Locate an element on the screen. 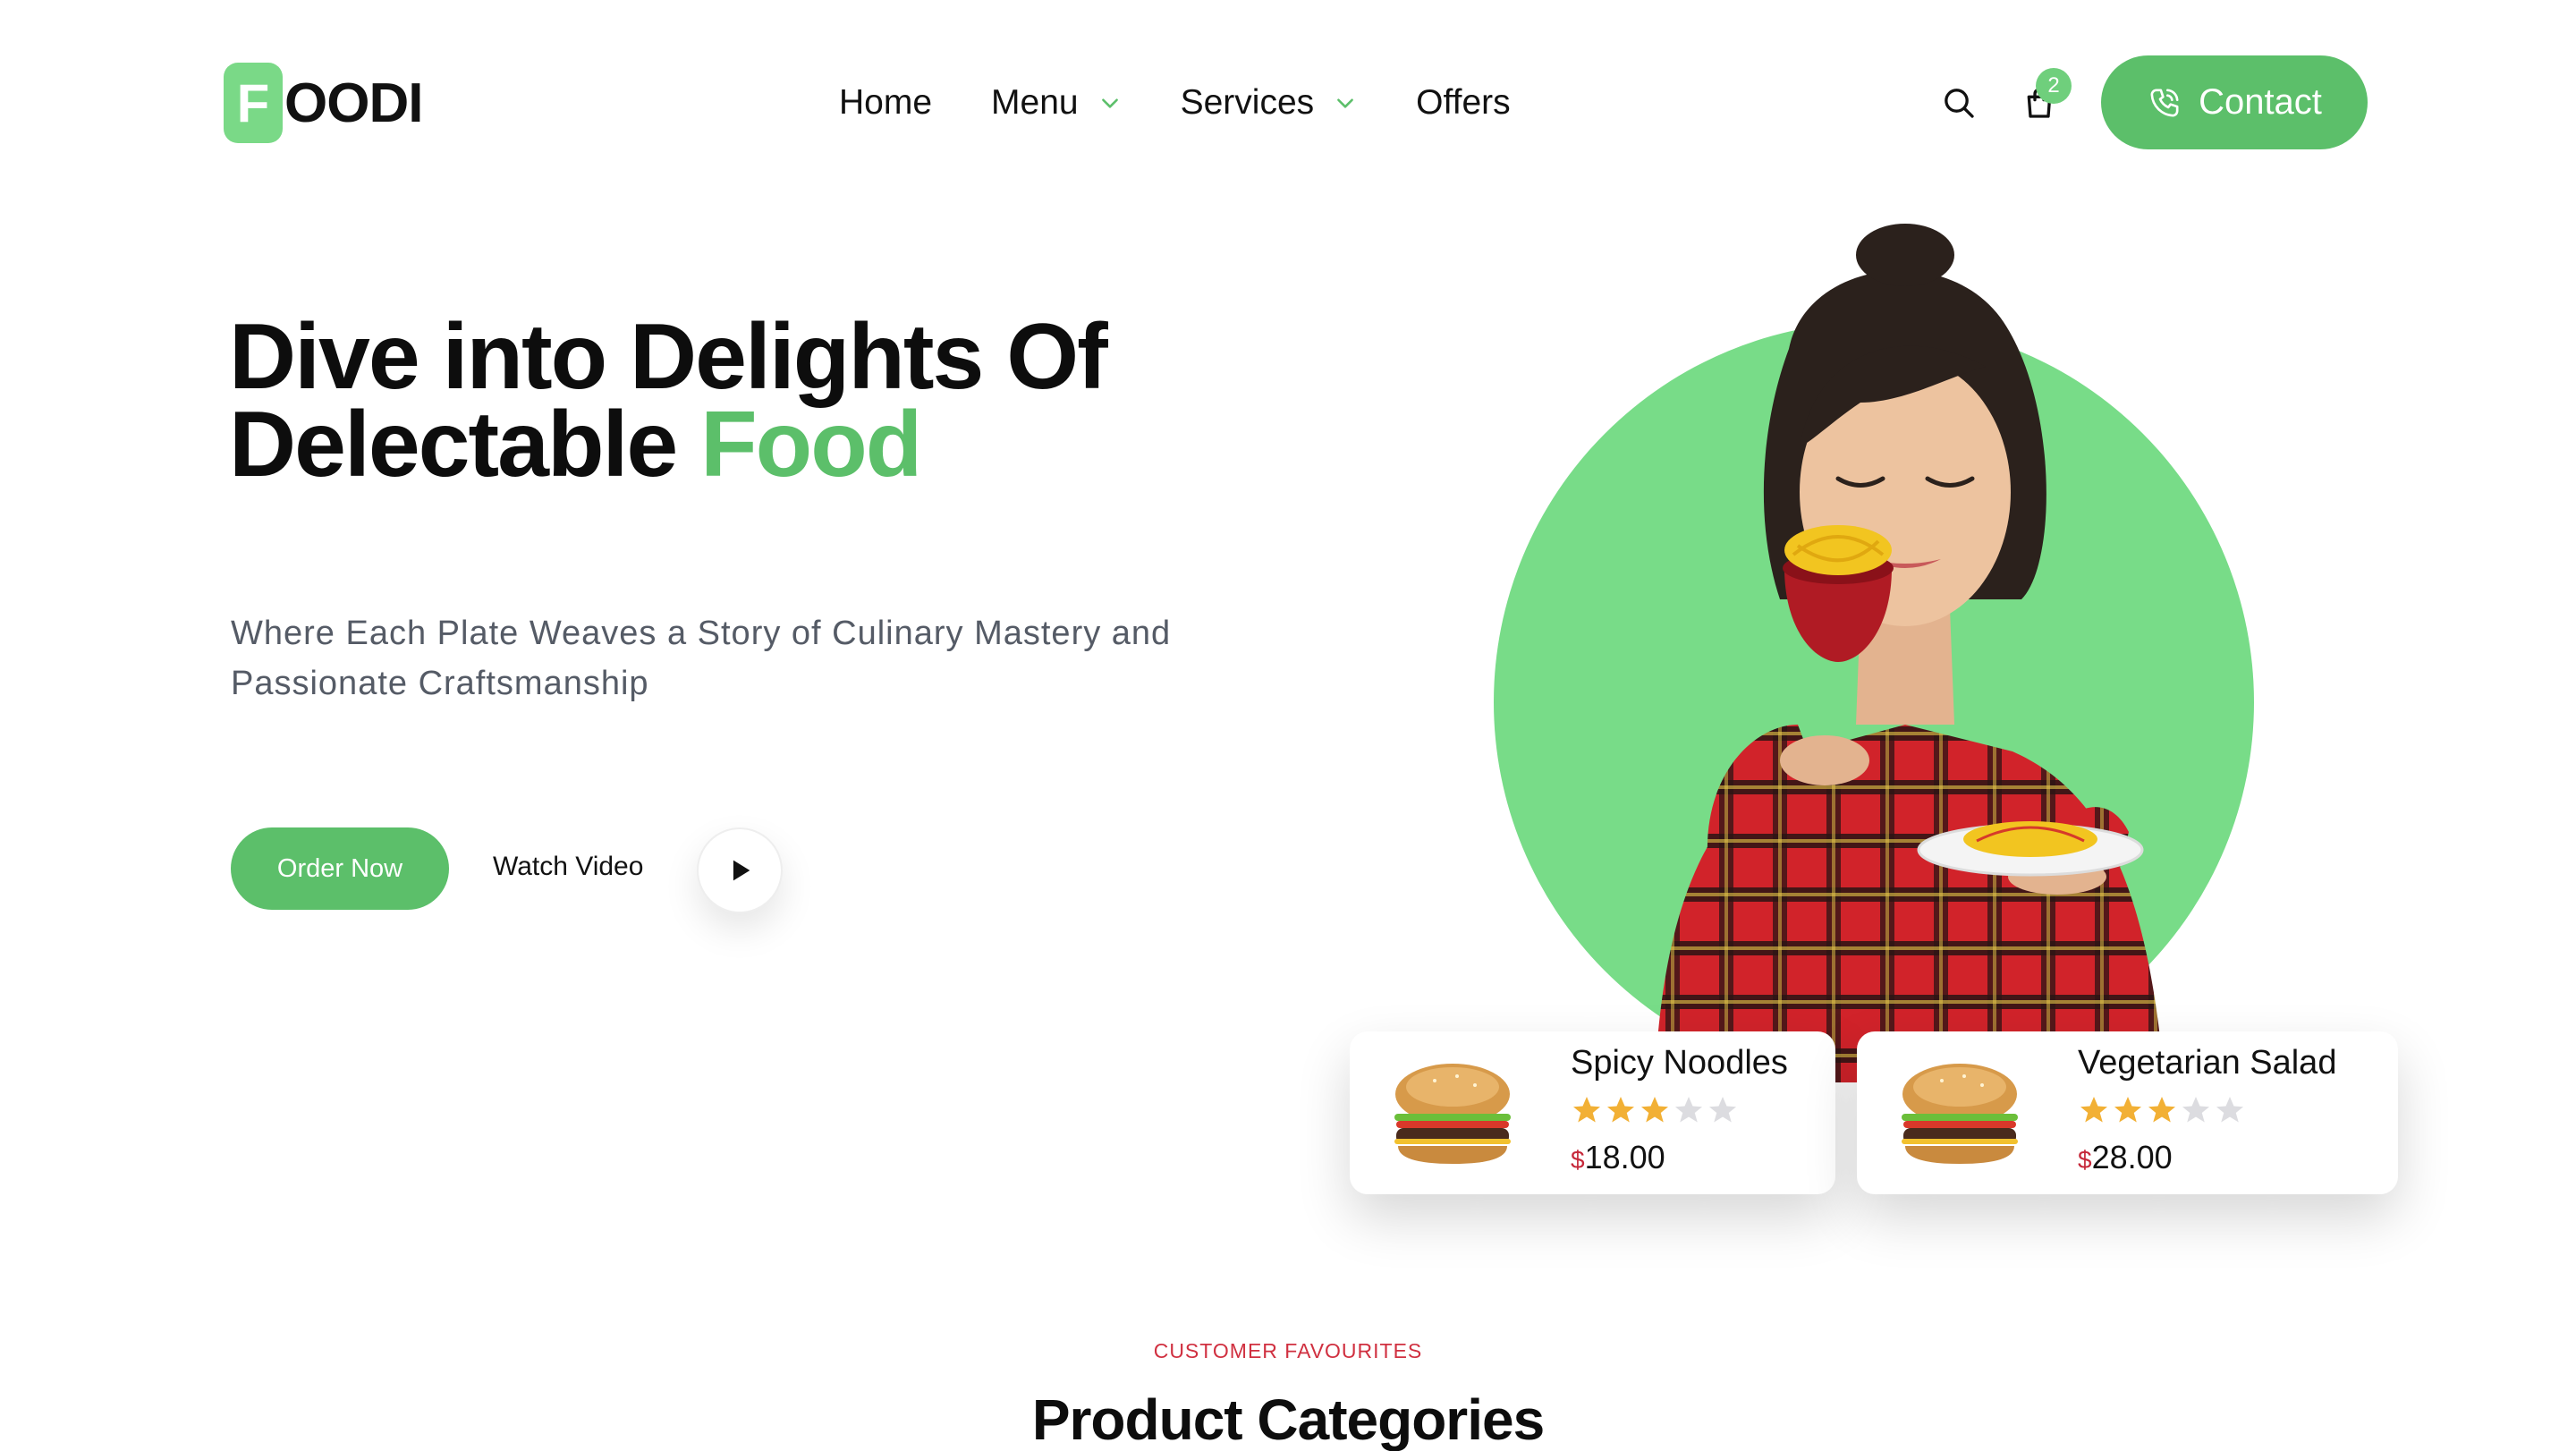 Image resolution: width=2576 pixels, height=1451 pixels. logo: F OODI is located at coordinates (323, 103).